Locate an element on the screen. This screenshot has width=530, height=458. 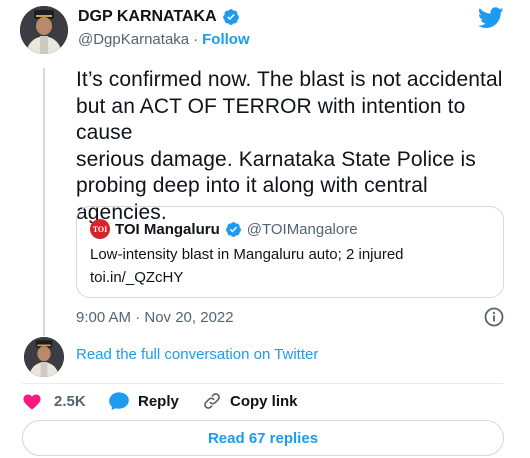
reply-bubble-icon is located at coordinates (119, 401).